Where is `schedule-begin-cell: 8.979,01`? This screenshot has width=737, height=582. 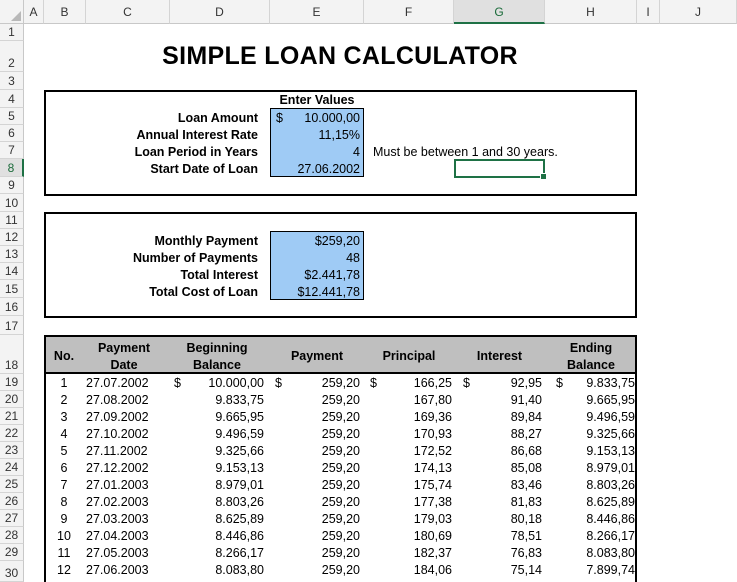
schedule-begin-cell: 8.979,01 is located at coordinates (227, 485).